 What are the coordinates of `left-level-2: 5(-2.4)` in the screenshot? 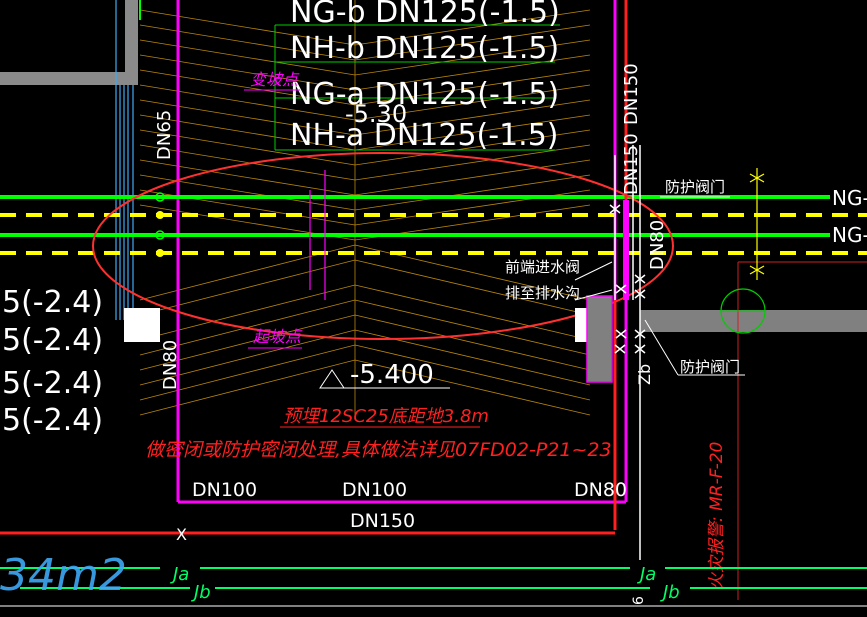 It's located at (52, 340).